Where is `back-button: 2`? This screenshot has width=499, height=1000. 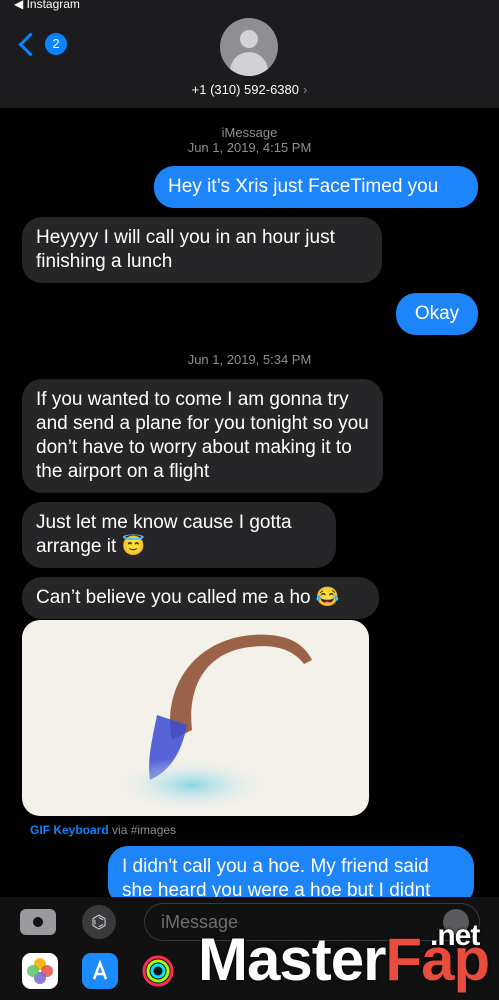
back-button: 2 is located at coordinates (42, 44).